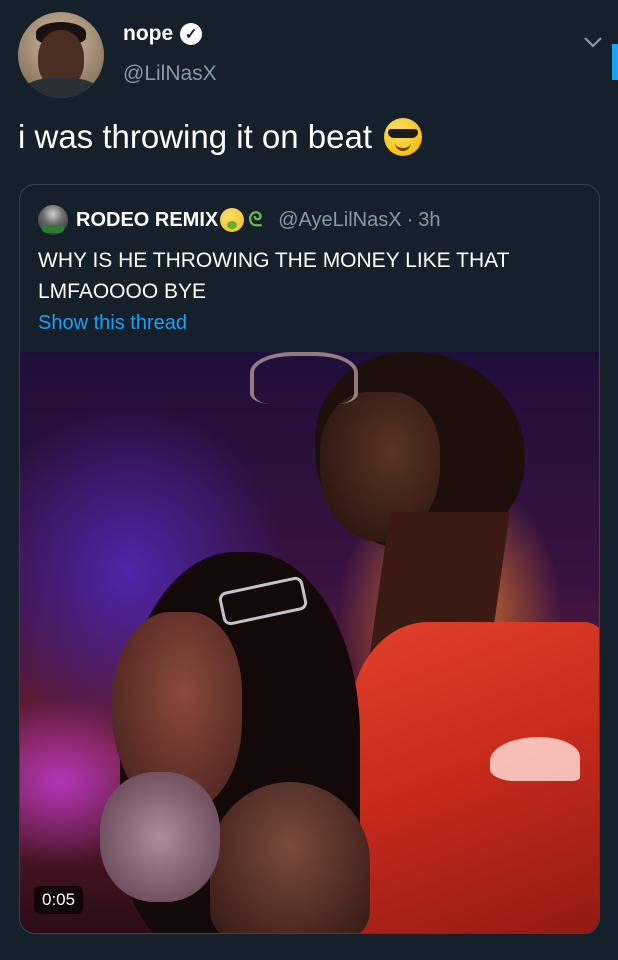  I want to click on avatar-shirt, so click(61, 88).